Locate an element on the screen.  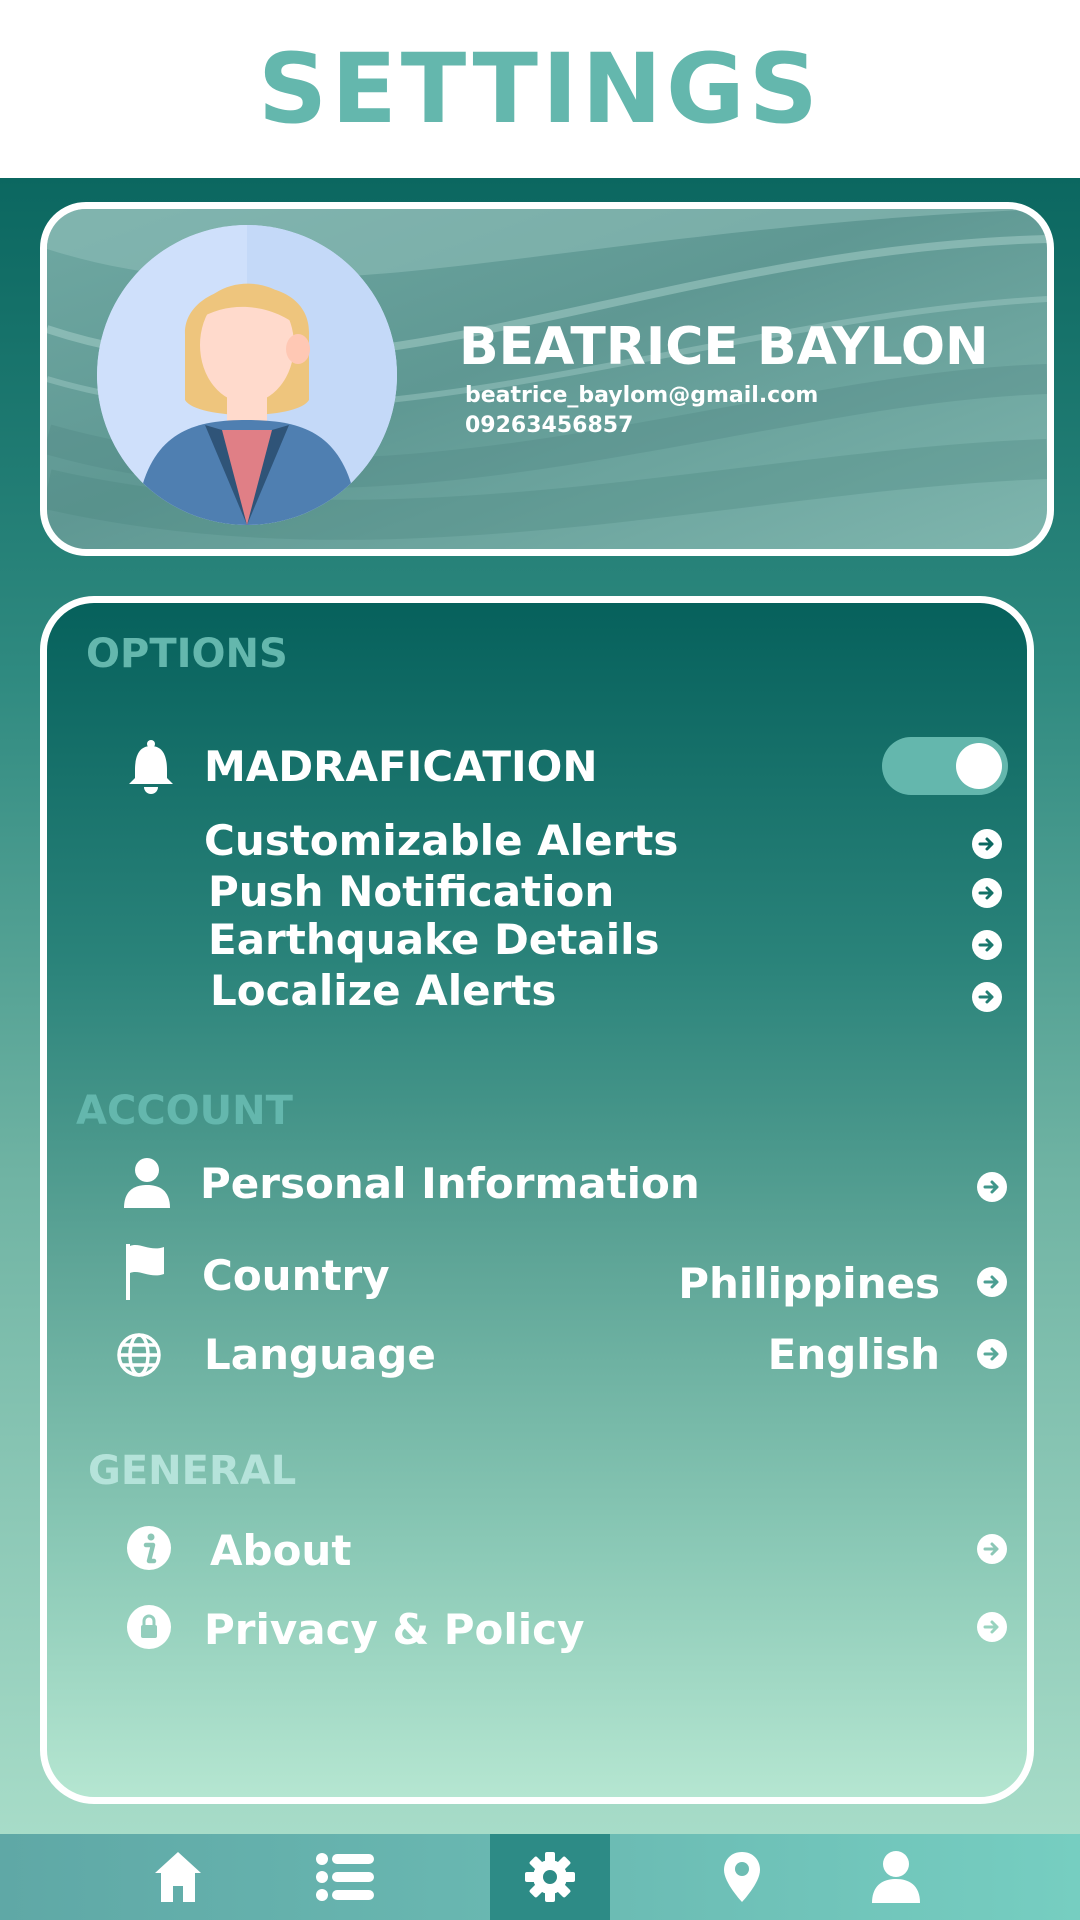
option-item-earthquake-details: Earthquake Details is located at coordinates (434, 940).